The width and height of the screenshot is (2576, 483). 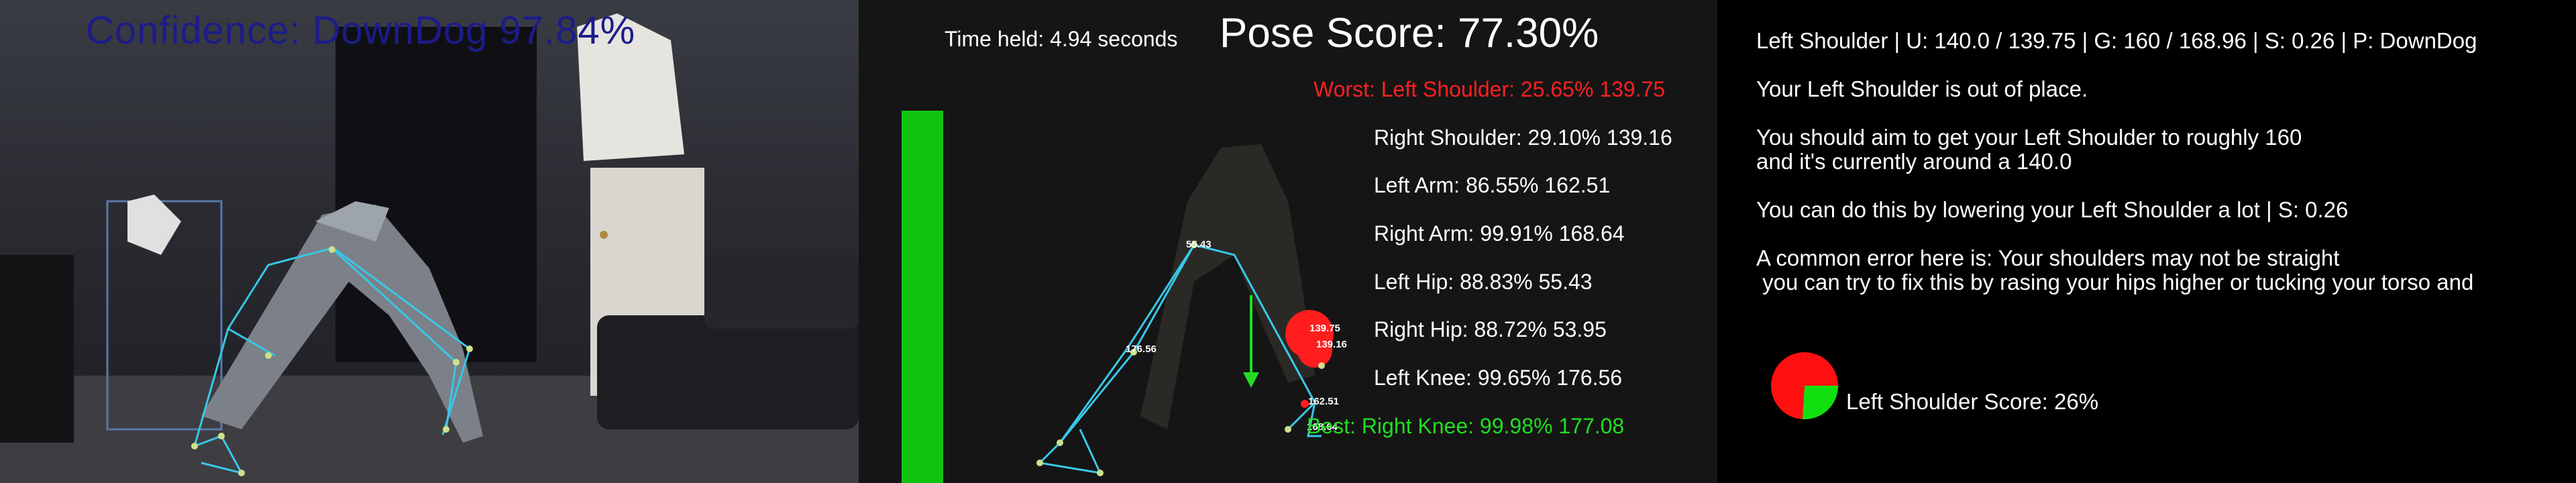 I want to click on joint-score-right-hip: Right Hip: 88.72% 53.95, so click(x=1490, y=329).